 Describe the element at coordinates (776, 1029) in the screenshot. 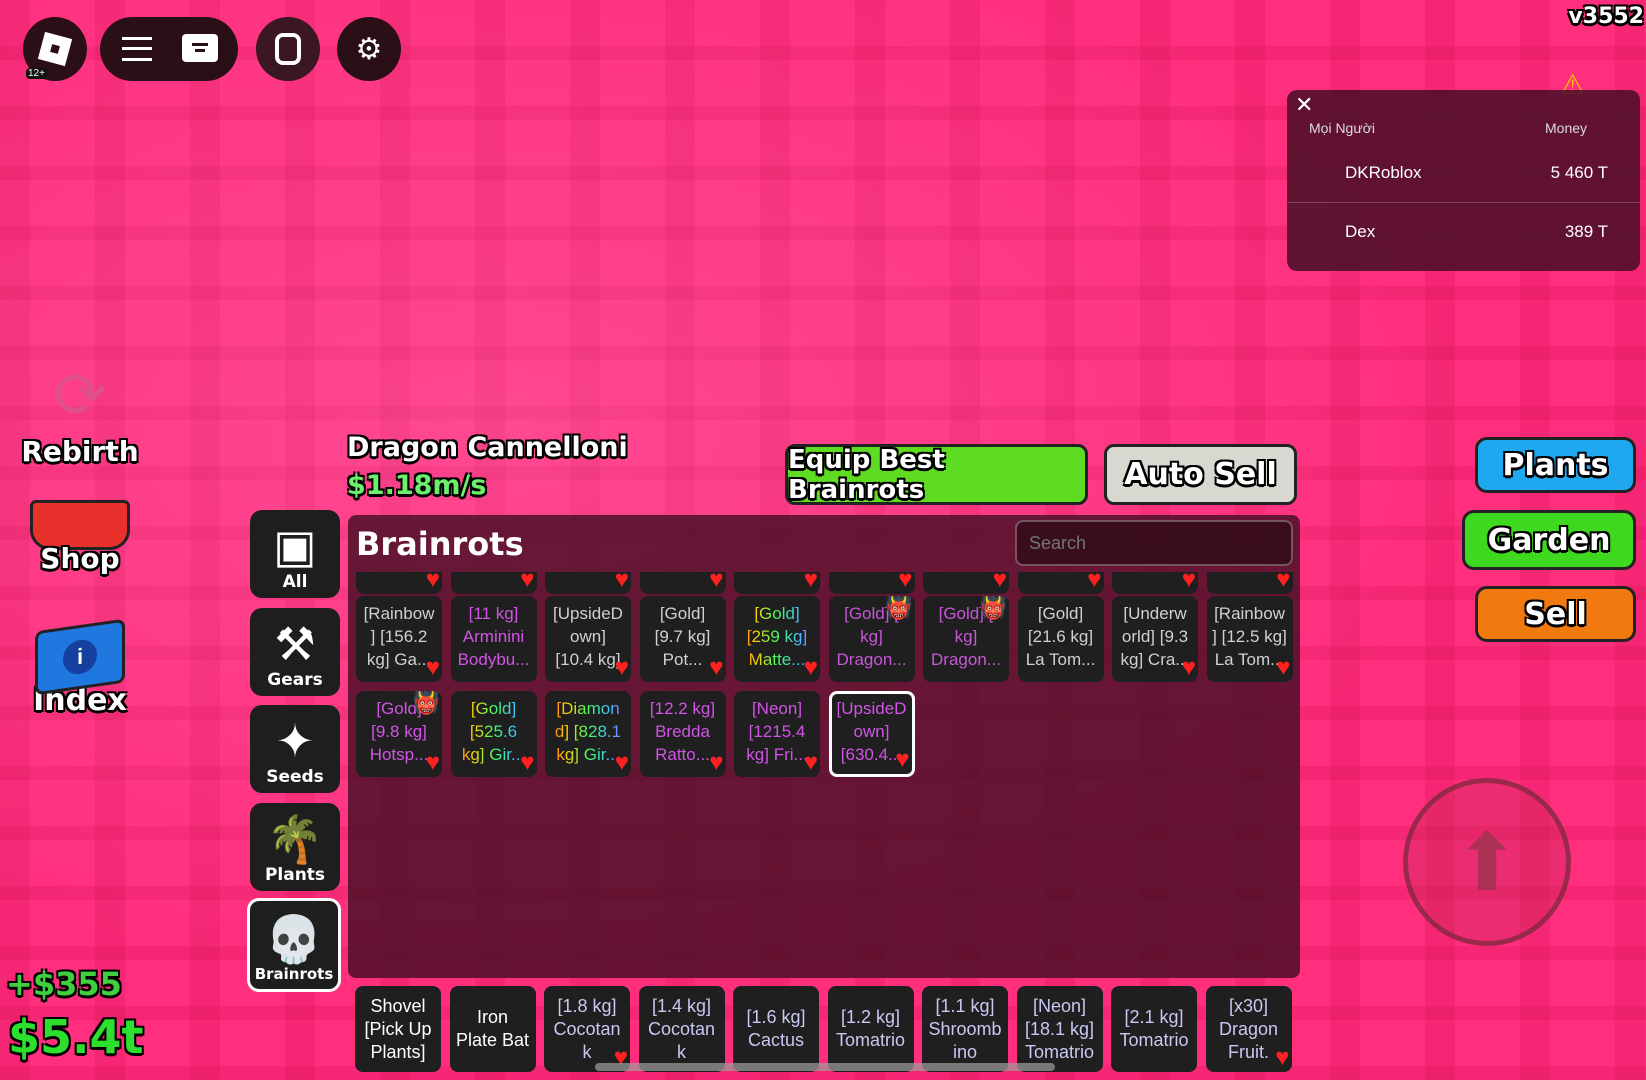

I see `hotbar-slot: [1.6 kg] Cactus` at that location.